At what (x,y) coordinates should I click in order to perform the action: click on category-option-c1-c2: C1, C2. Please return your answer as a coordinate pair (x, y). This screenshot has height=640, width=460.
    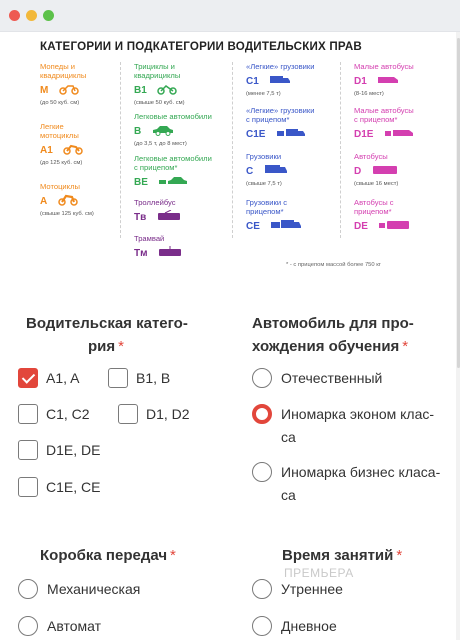
    Looking at the image, I should click on (54, 414).